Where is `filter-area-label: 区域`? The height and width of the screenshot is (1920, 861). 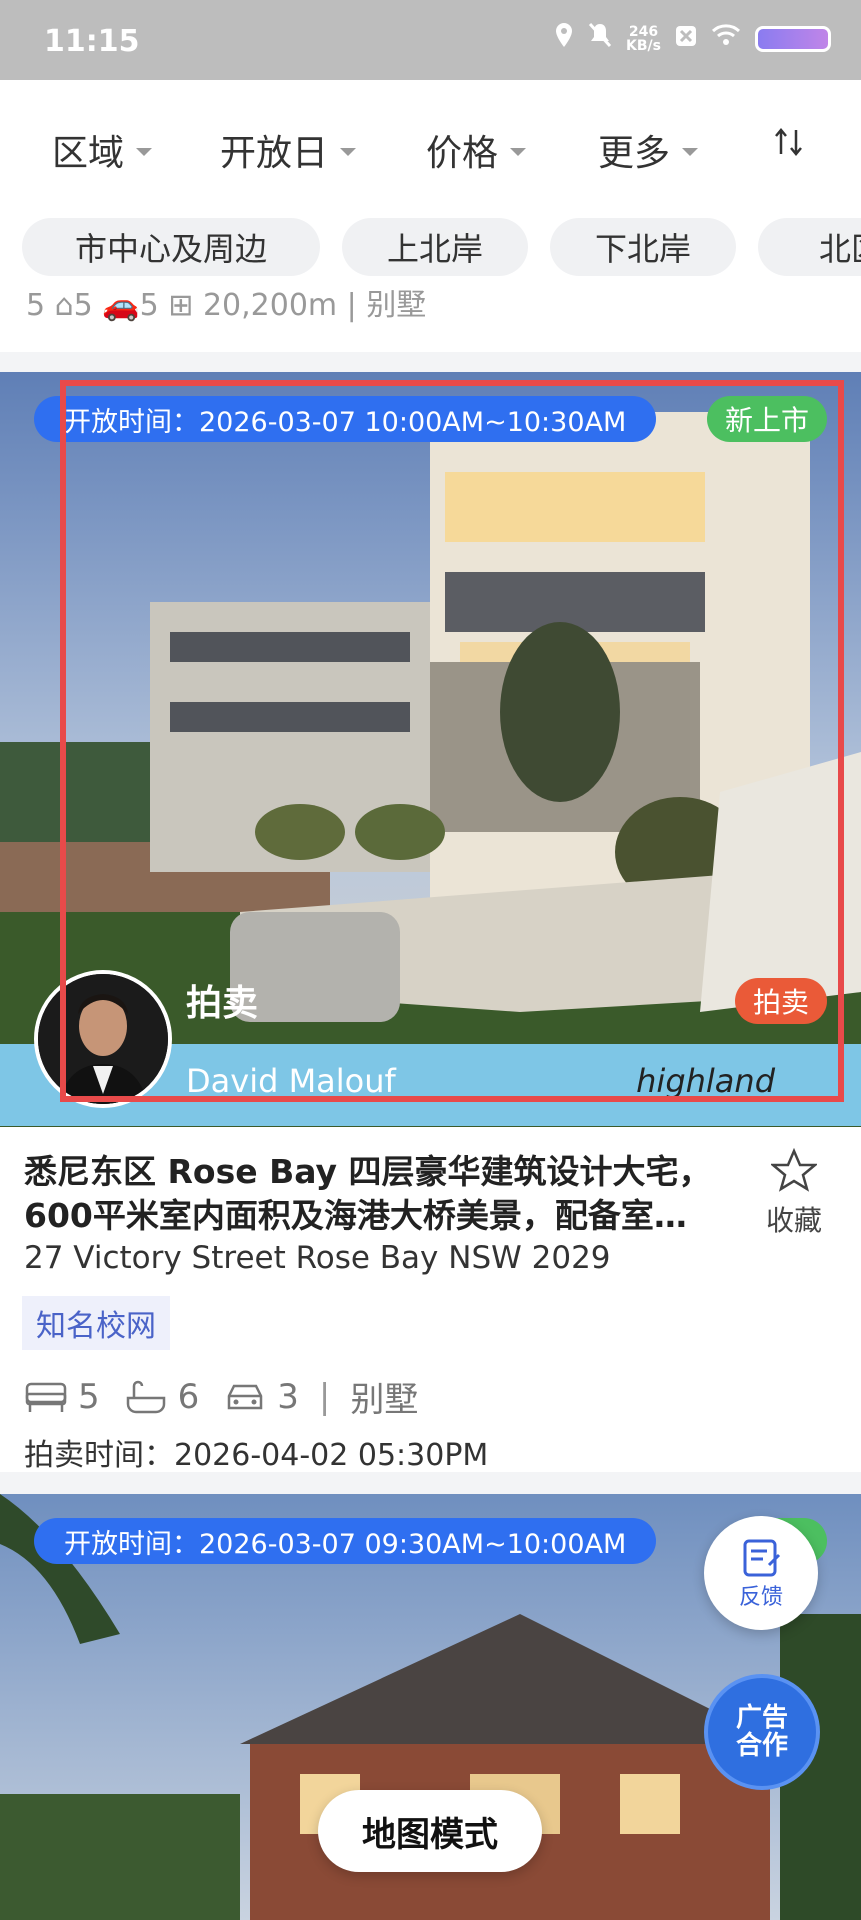
filter-area-label: 区域 is located at coordinates (88, 153).